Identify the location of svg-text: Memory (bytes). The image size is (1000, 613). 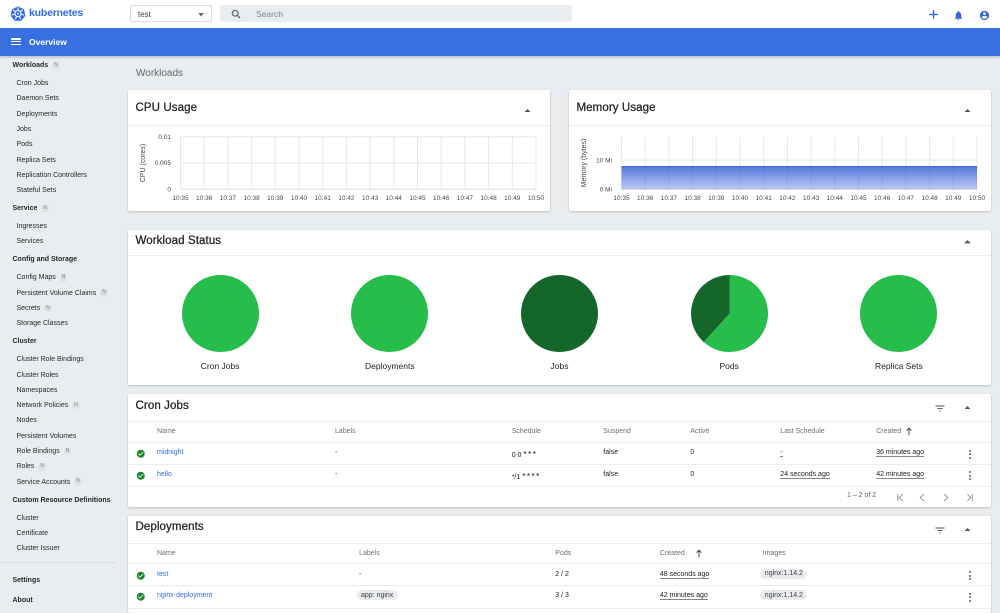
(584, 163).